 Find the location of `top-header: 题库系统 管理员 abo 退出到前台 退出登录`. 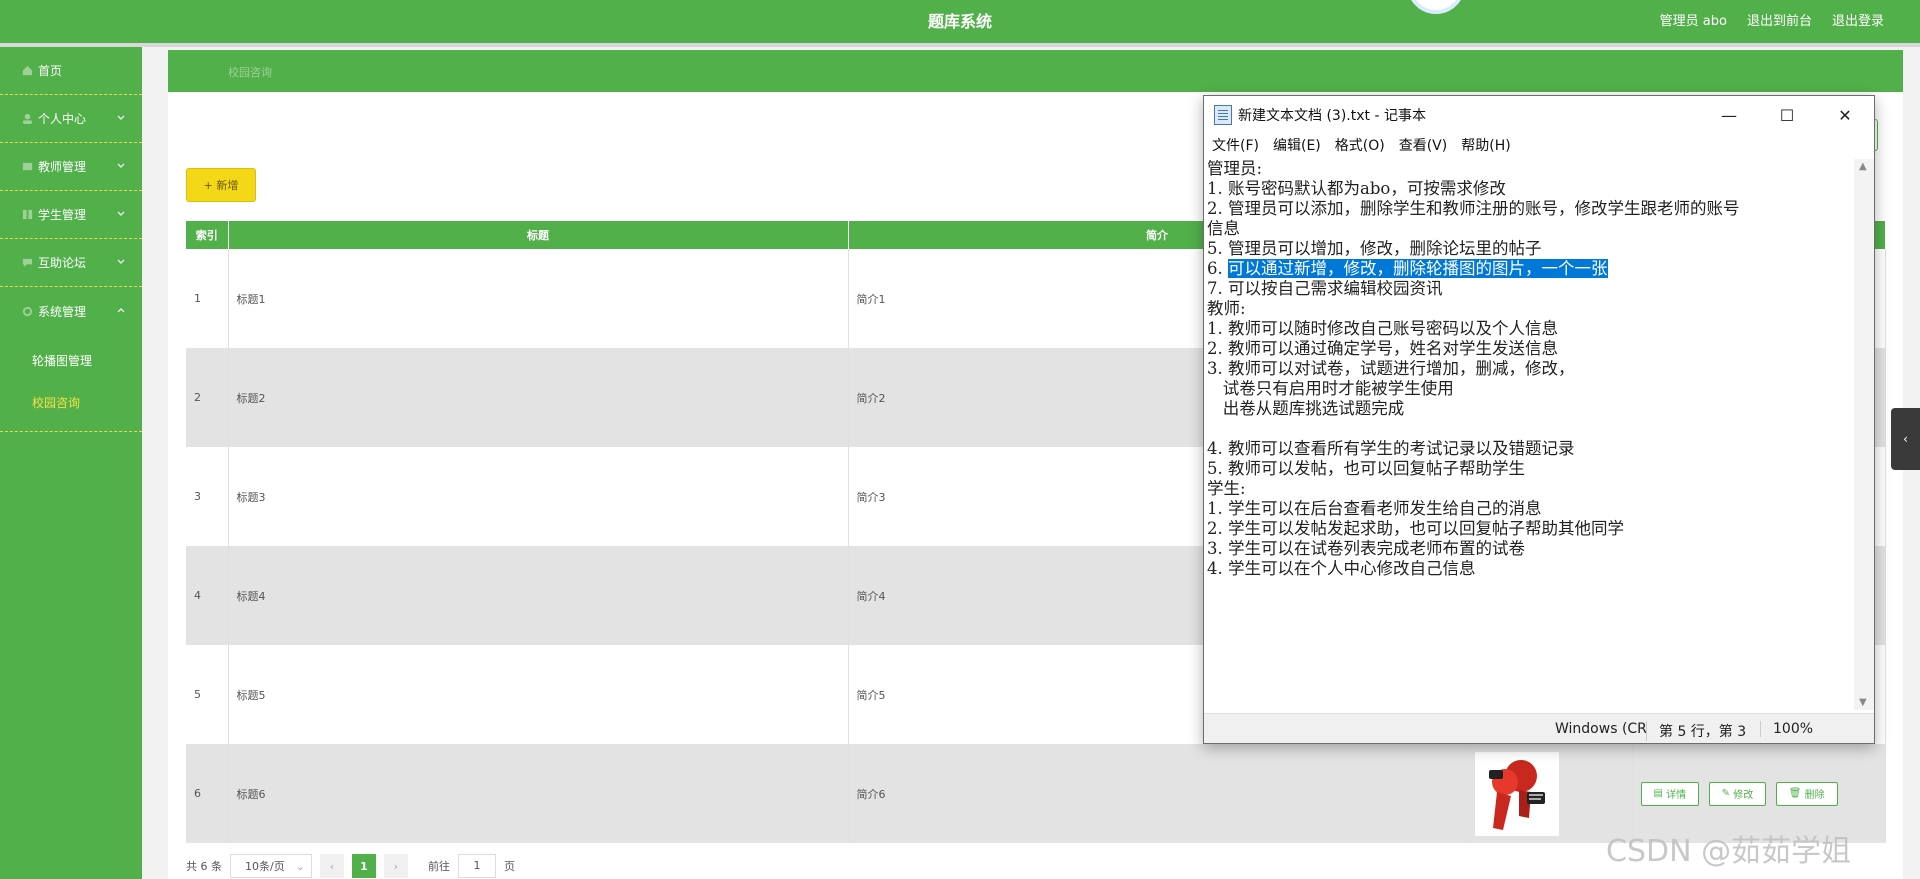

top-header: 题库系统 管理员 abo 退出到前台 退出登录 is located at coordinates (960, 21).